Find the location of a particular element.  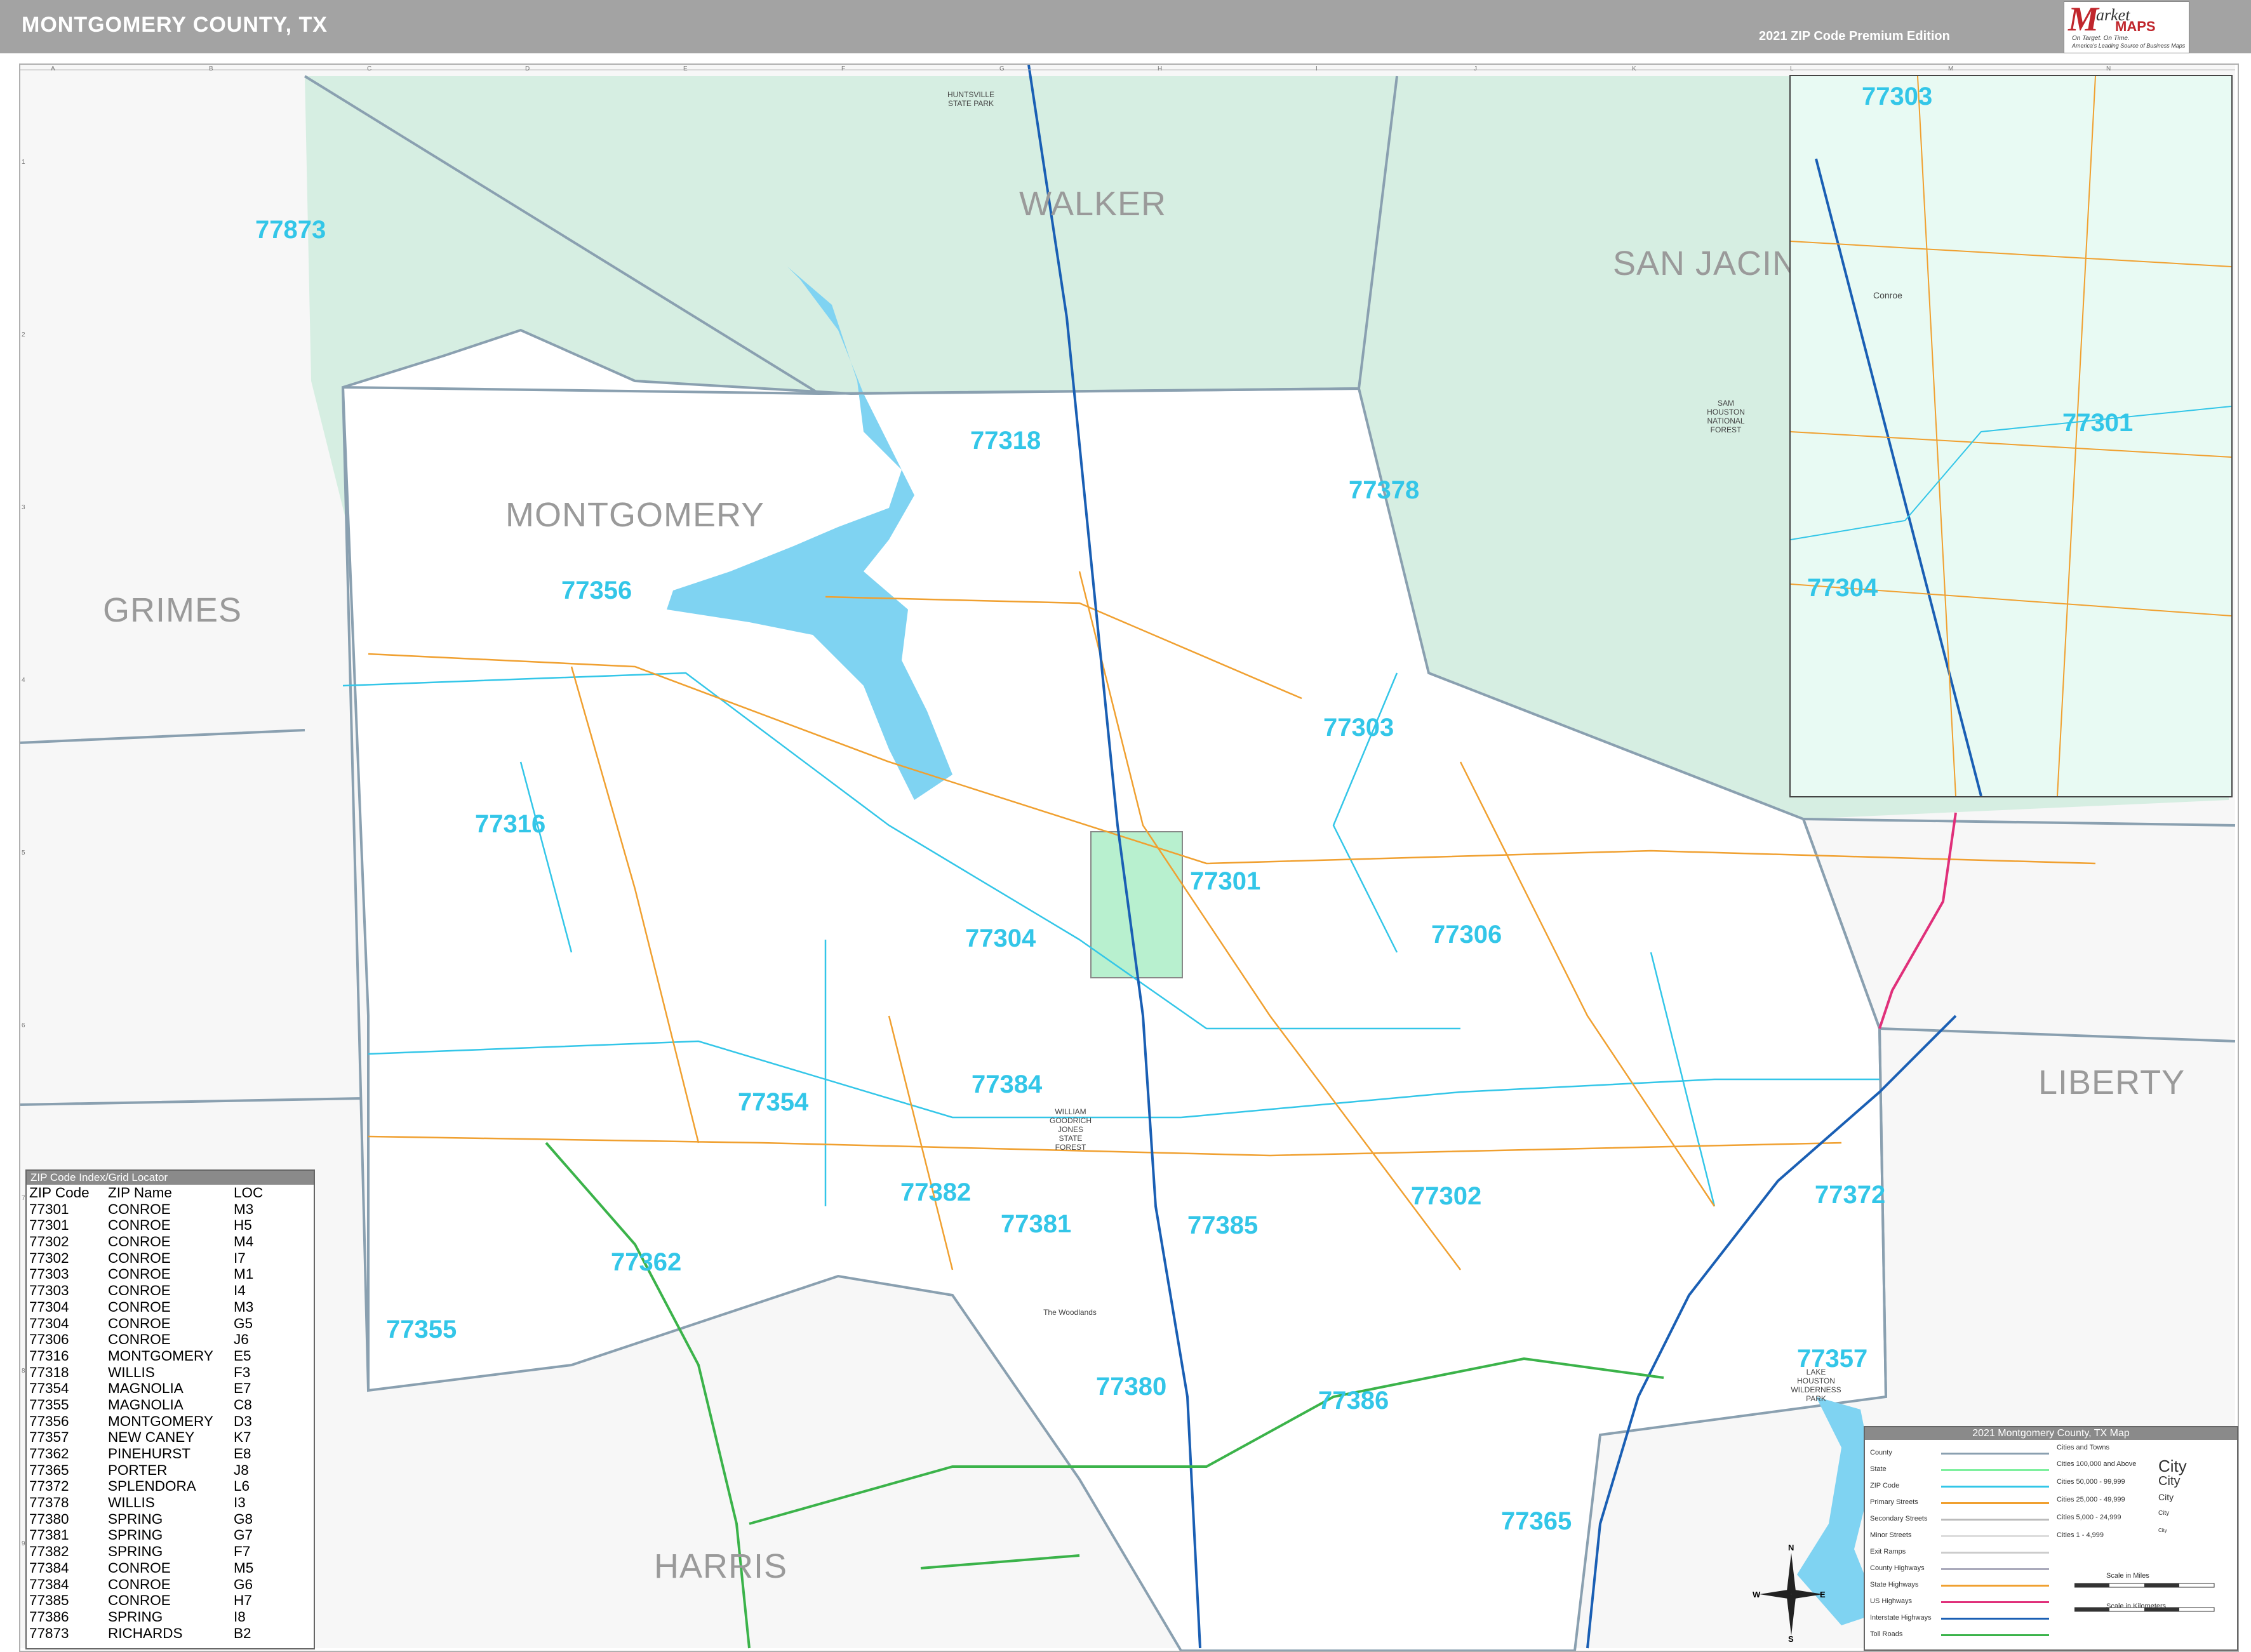

zip-index-loc: D3 is located at coordinates (243, 1421).